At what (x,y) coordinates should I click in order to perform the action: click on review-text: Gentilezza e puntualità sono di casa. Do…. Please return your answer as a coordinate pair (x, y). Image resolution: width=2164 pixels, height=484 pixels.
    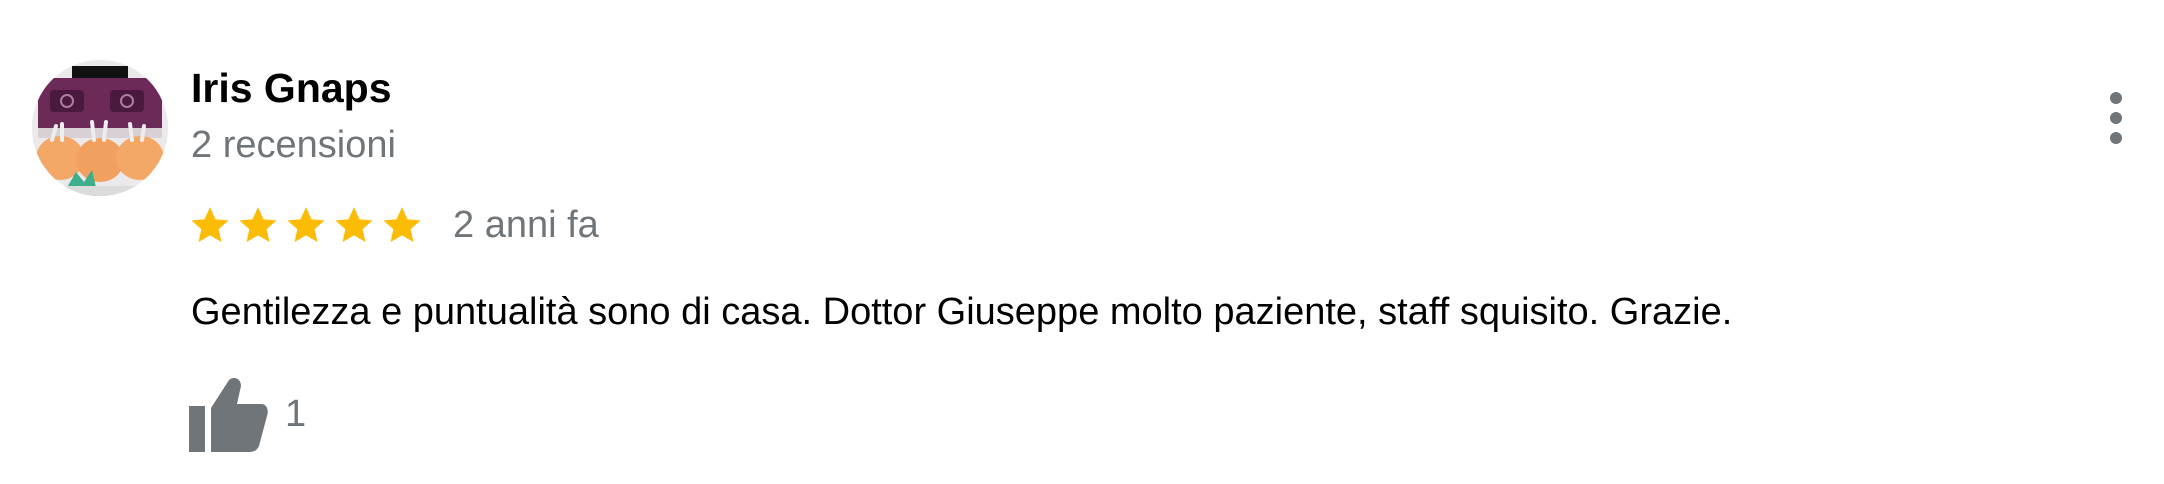
    Looking at the image, I should click on (962, 312).